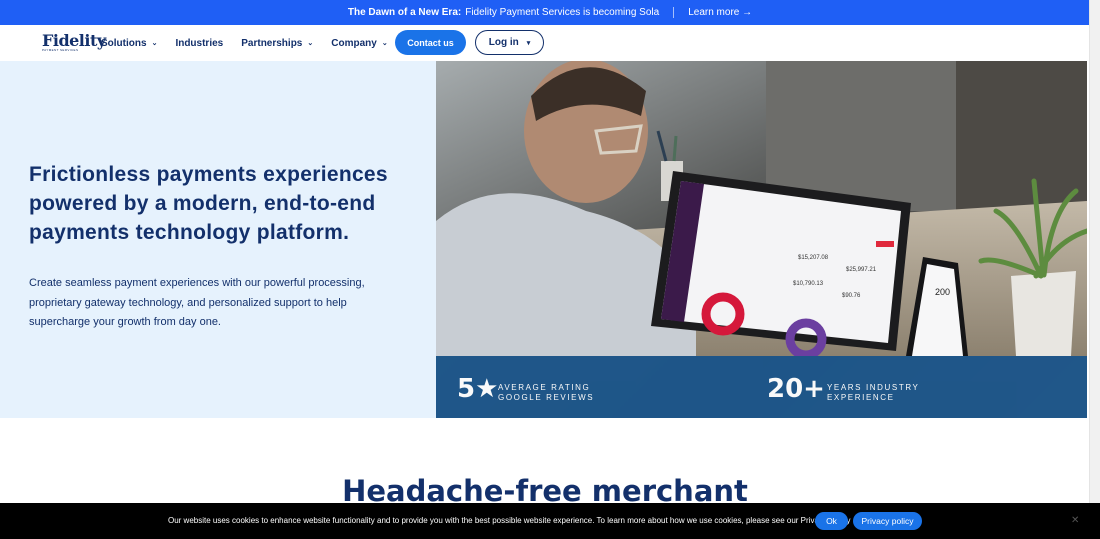 Image resolution: width=1100 pixels, height=539 pixels. I want to click on announcement-bold: The Dawn of a New Era:, so click(404, 12).